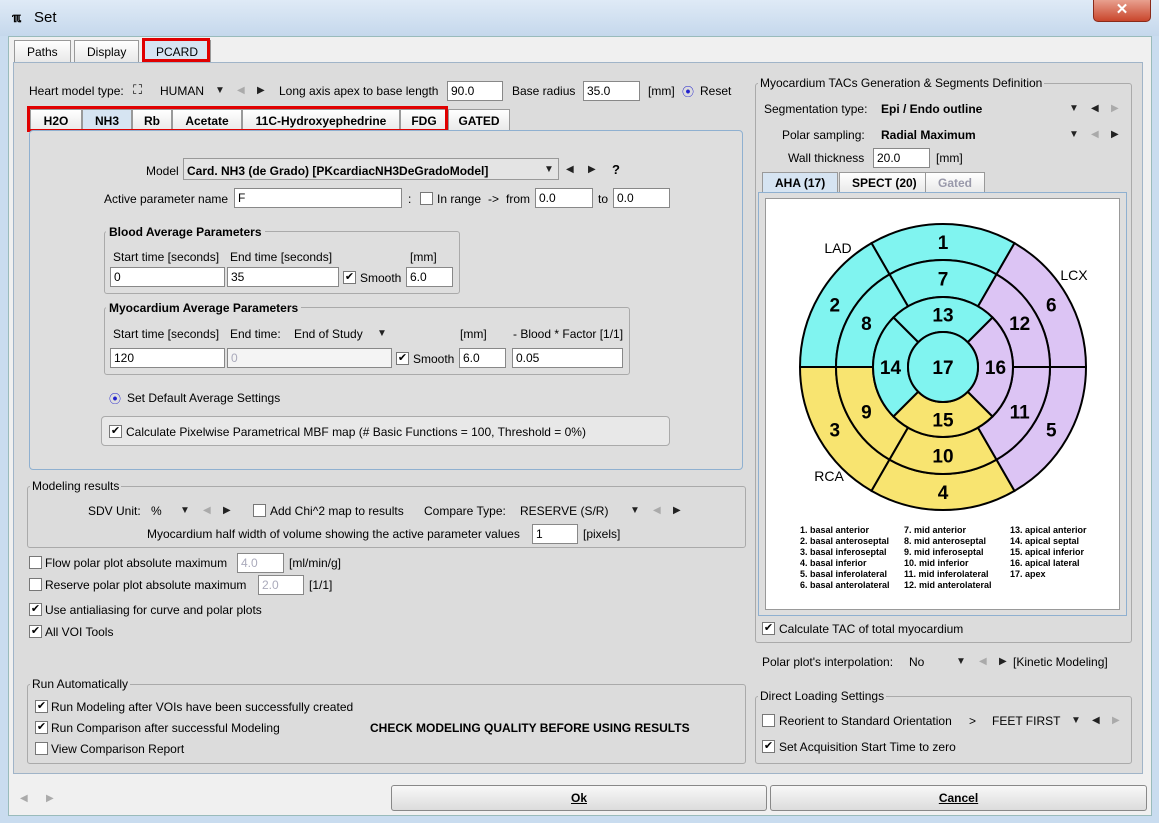 Image resolution: width=1159 pixels, height=823 pixels. I want to click on factor-input, so click(567, 358).